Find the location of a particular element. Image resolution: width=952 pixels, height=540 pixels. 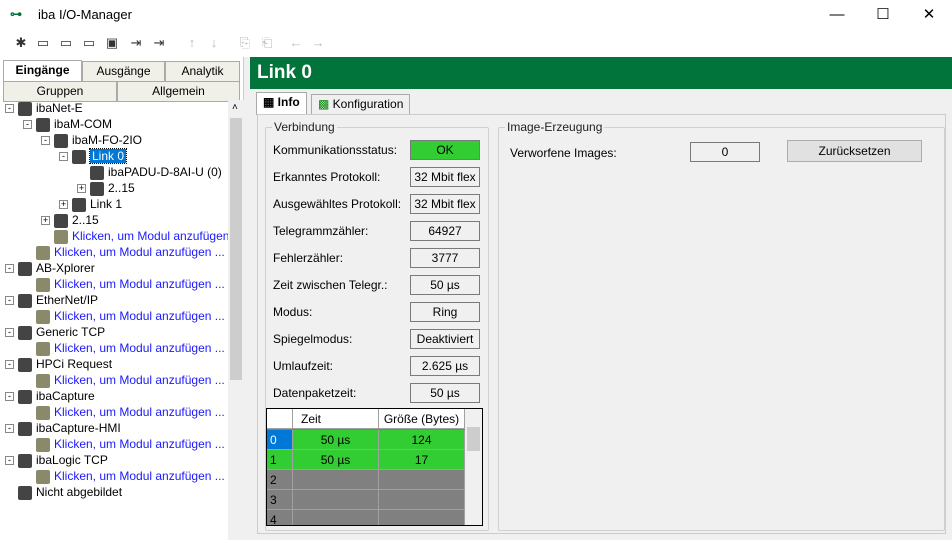

open-s-icon: ▭ is located at coordinates (66, 43).